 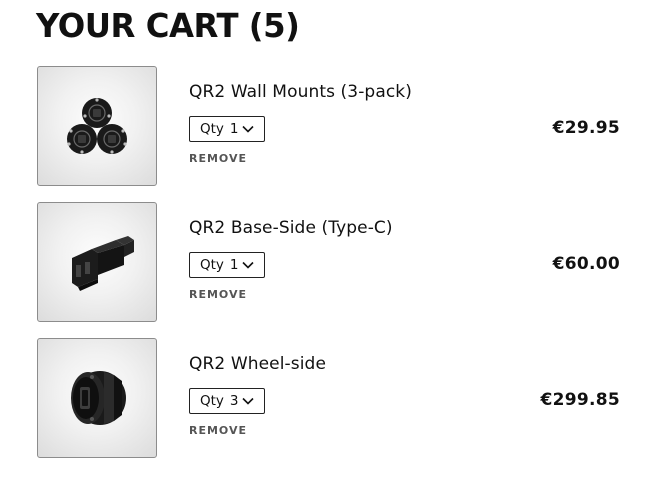 I want to click on cart-title: YOUR CART (5), so click(x=168, y=25).